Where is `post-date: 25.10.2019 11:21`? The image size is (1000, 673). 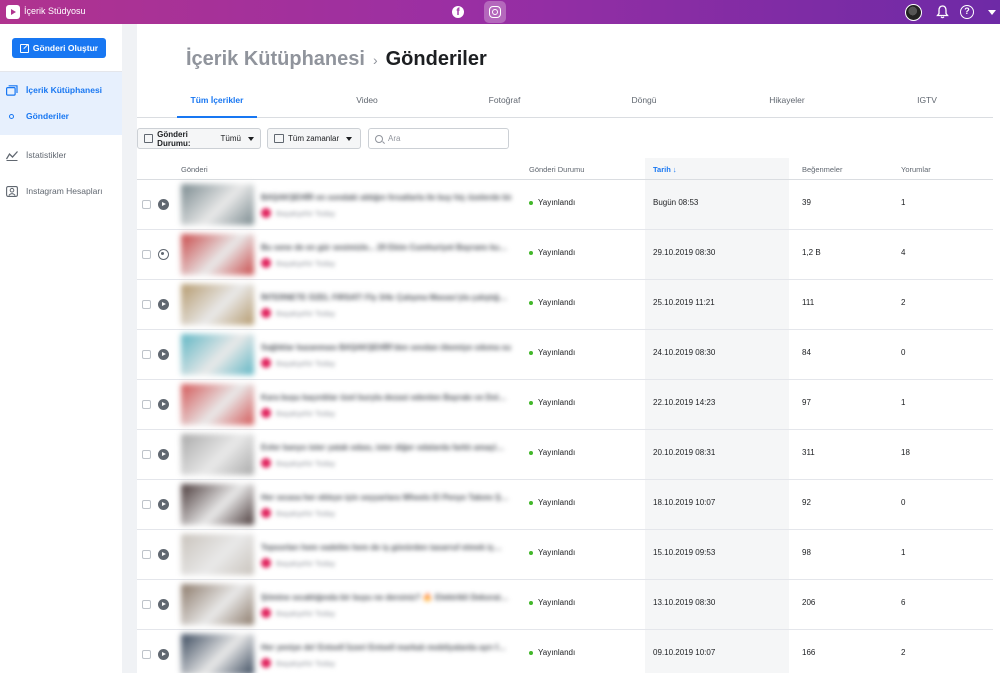
post-date: 25.10.2019 11:21 is located at coordinates (684, 302).